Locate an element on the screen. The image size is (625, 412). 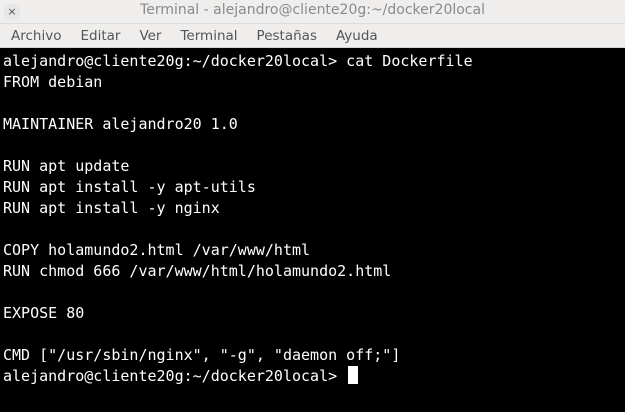
terminal-prompt: alejandro@cliente20g:~/docker20local> is located at coordinates (175, 376).